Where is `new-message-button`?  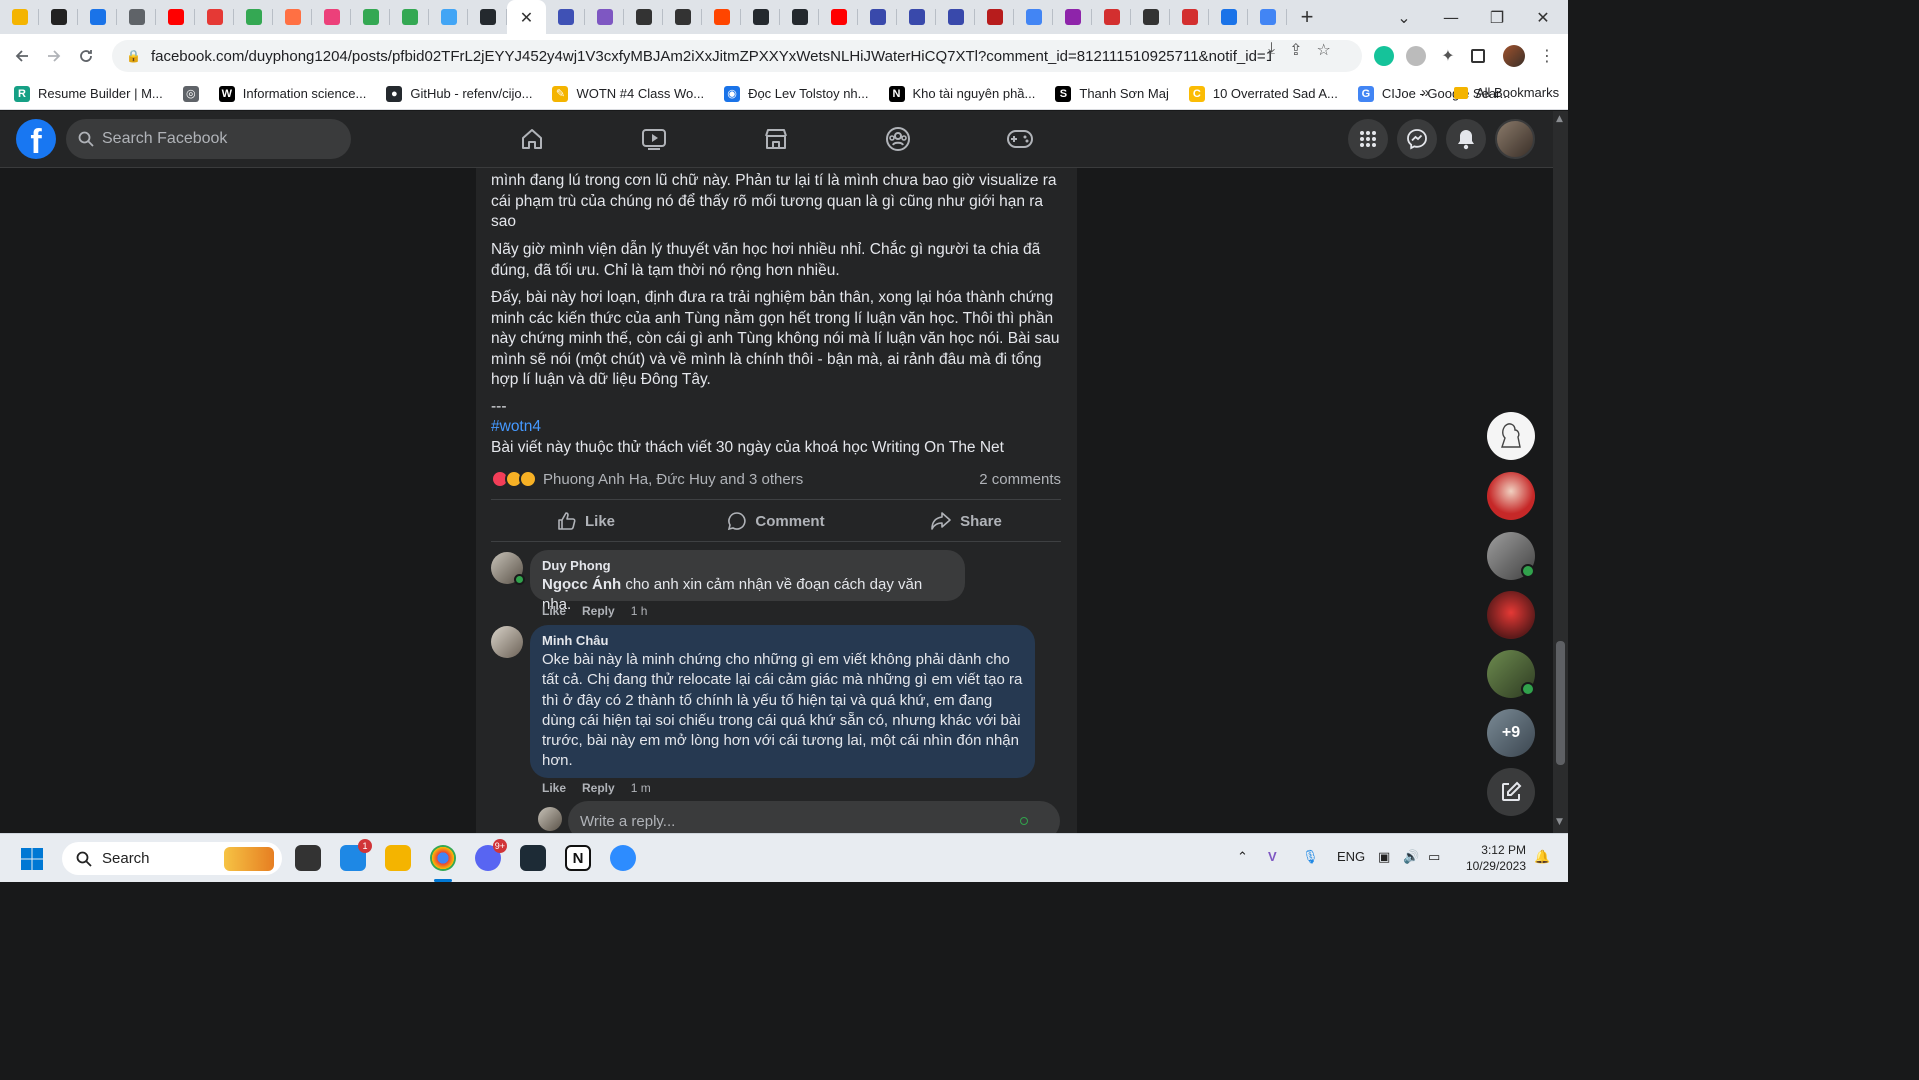 new-message-button is located at coordinates (1511, 792).